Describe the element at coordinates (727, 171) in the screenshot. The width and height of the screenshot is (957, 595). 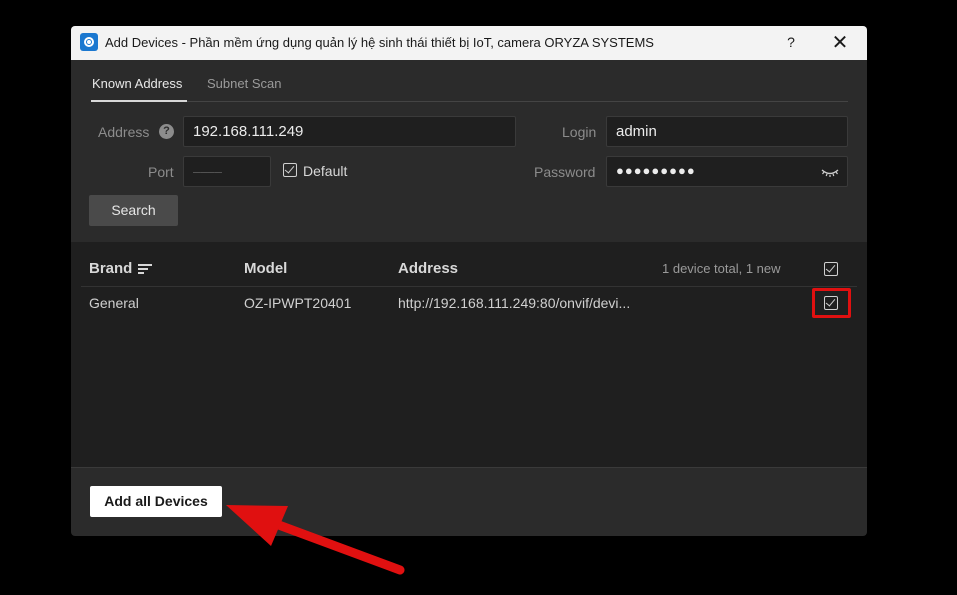
I see `password-input: ●●●●●●●●●` at that location.